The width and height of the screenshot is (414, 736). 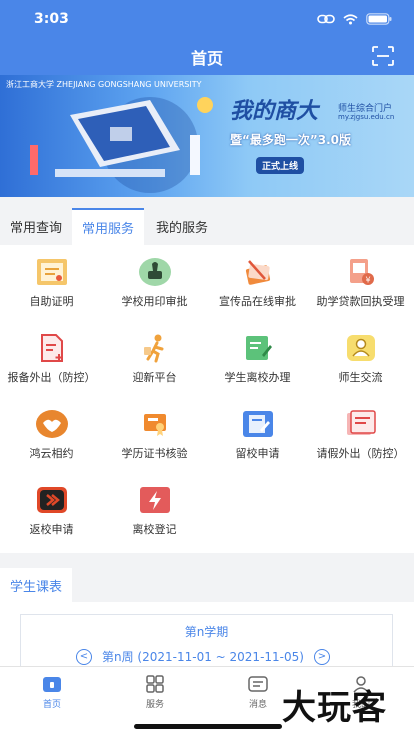 I want to click on watermark-text: 大玩客, so click(x=334, y=708).